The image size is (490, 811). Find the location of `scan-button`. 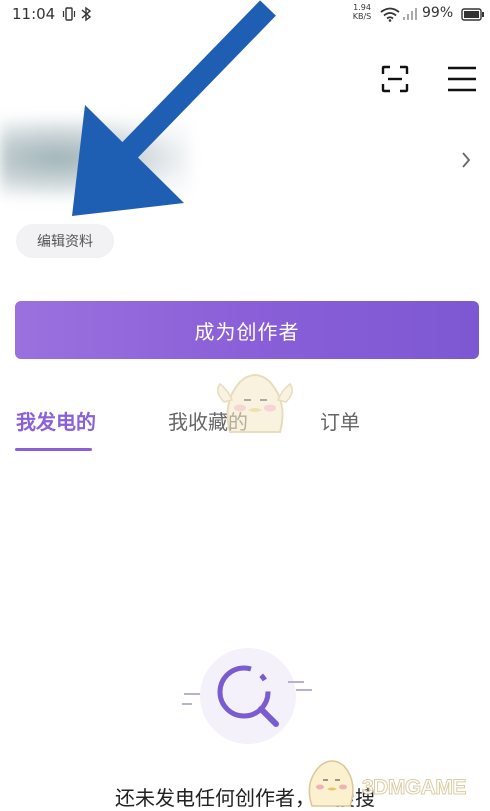

scan-button is located at coordinates (395, 79).